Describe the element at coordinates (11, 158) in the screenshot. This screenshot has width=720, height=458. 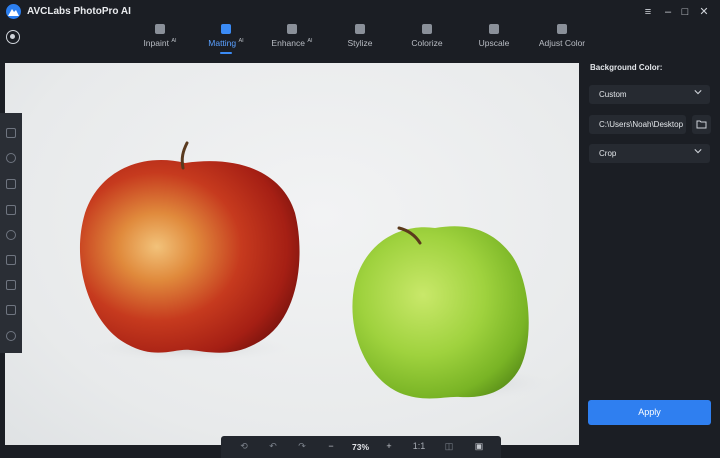
I see `brush-icon` at that location.